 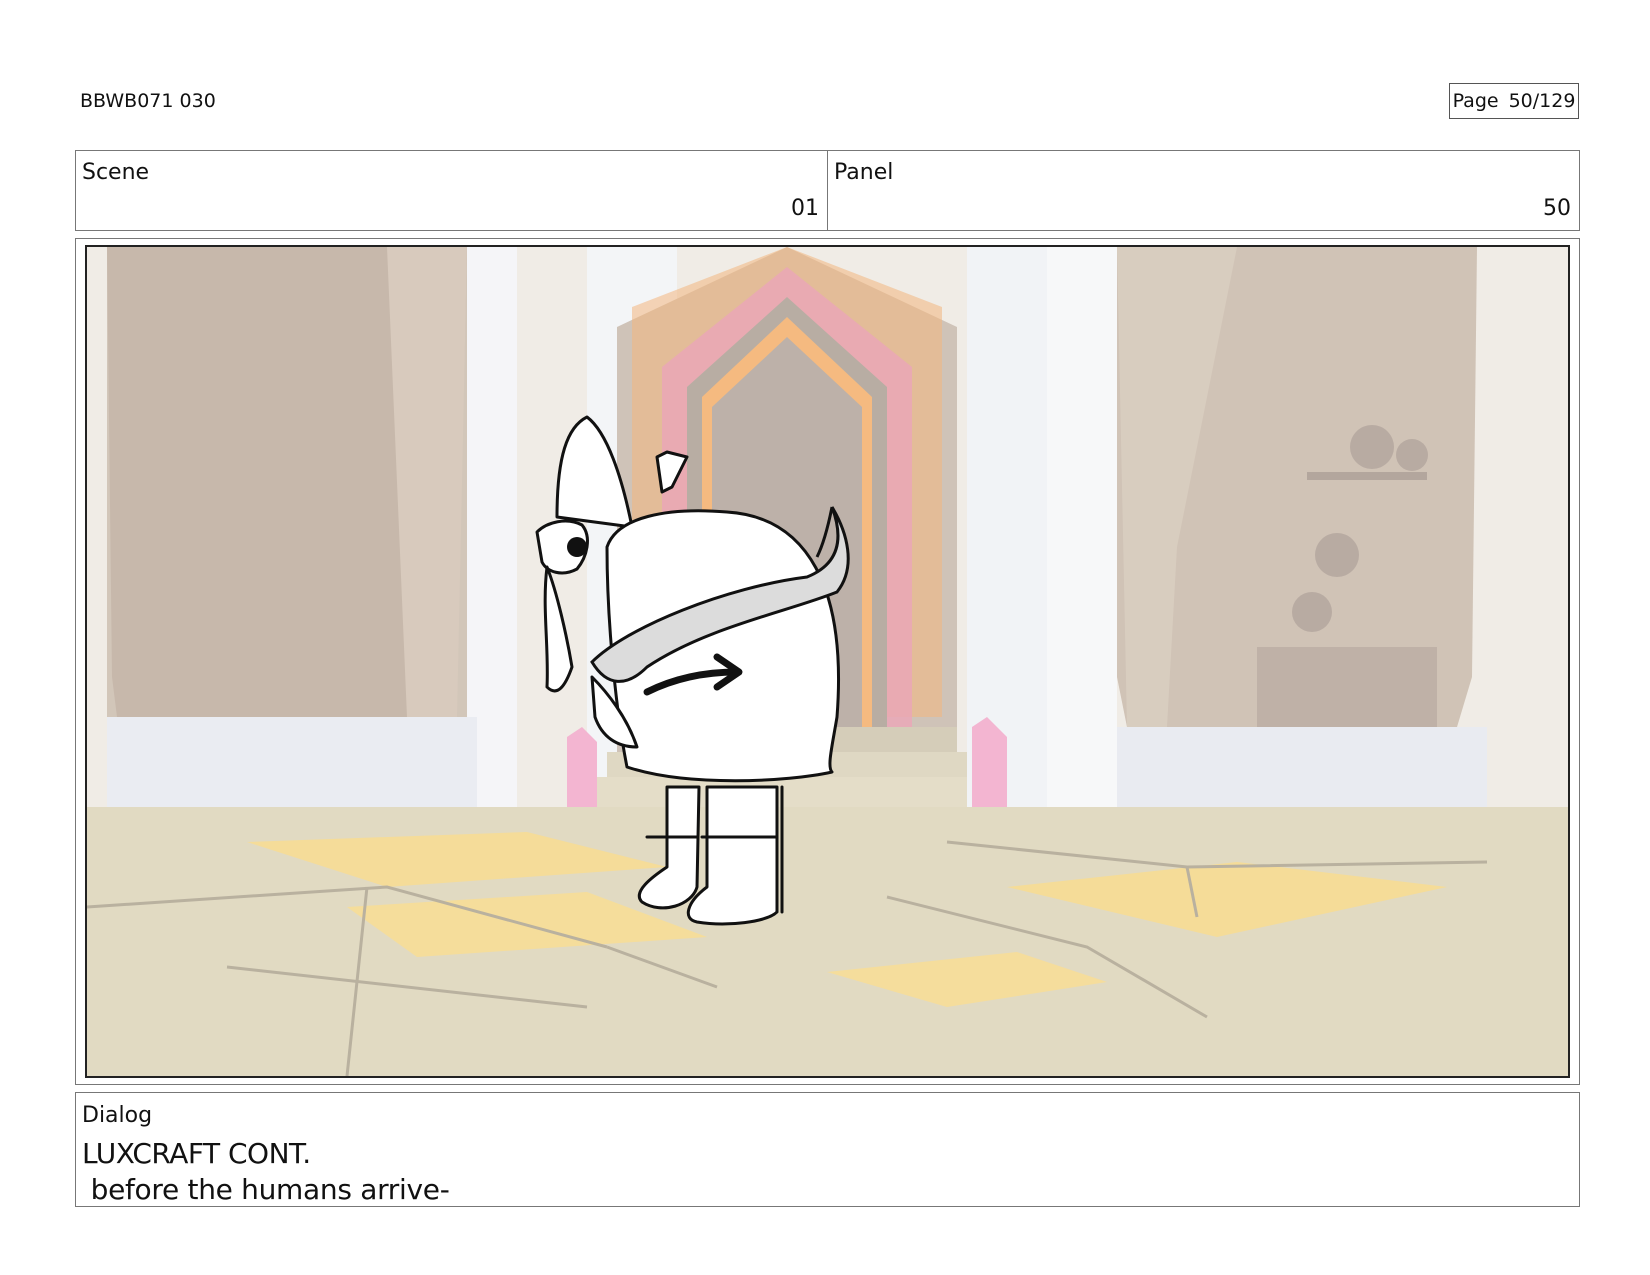 What do you see at coordinates (864, 172) in the screenshot?
I see `panel-label: Panel` at bounding box center [864, 172].